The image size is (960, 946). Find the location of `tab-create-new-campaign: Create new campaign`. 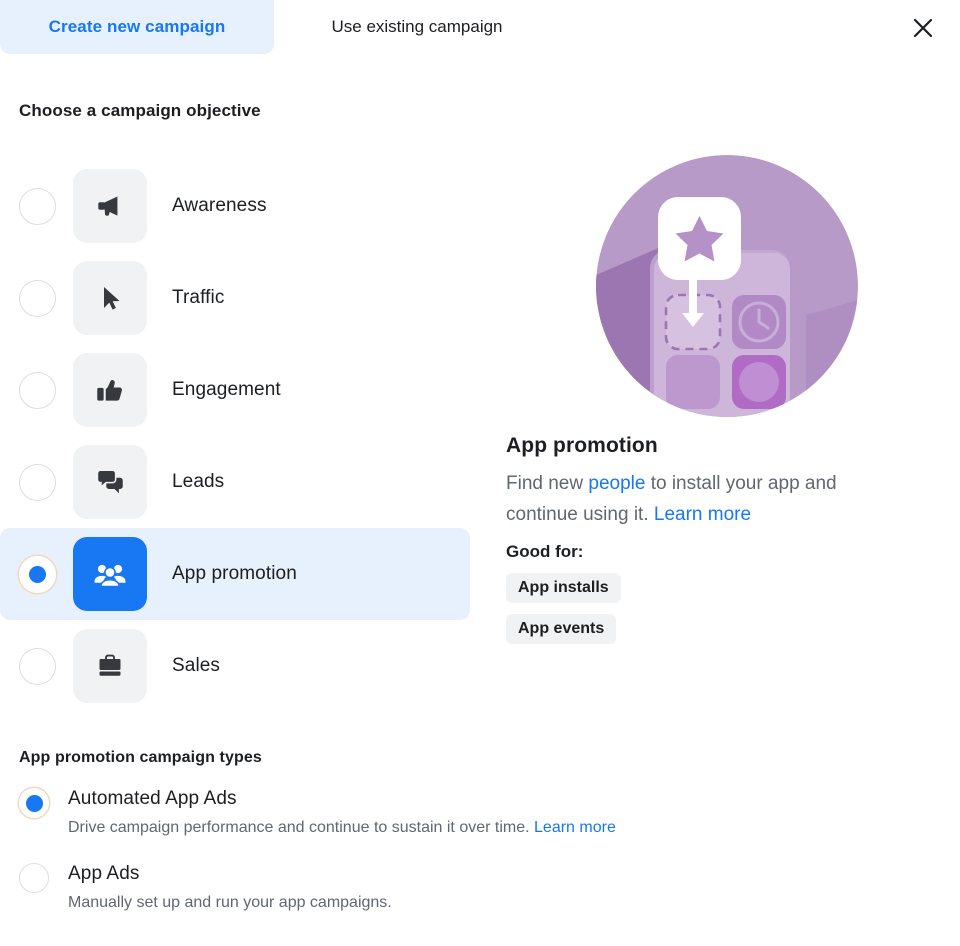

tab-create-new-campaign: Create new campaign is located at coordinates (137, 27).